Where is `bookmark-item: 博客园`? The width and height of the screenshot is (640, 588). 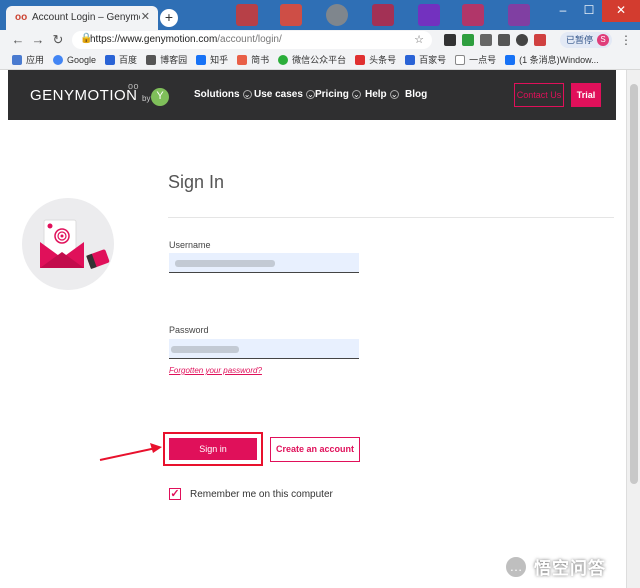
bookmark-item: 博客园 is located at coordinates (166, 59).